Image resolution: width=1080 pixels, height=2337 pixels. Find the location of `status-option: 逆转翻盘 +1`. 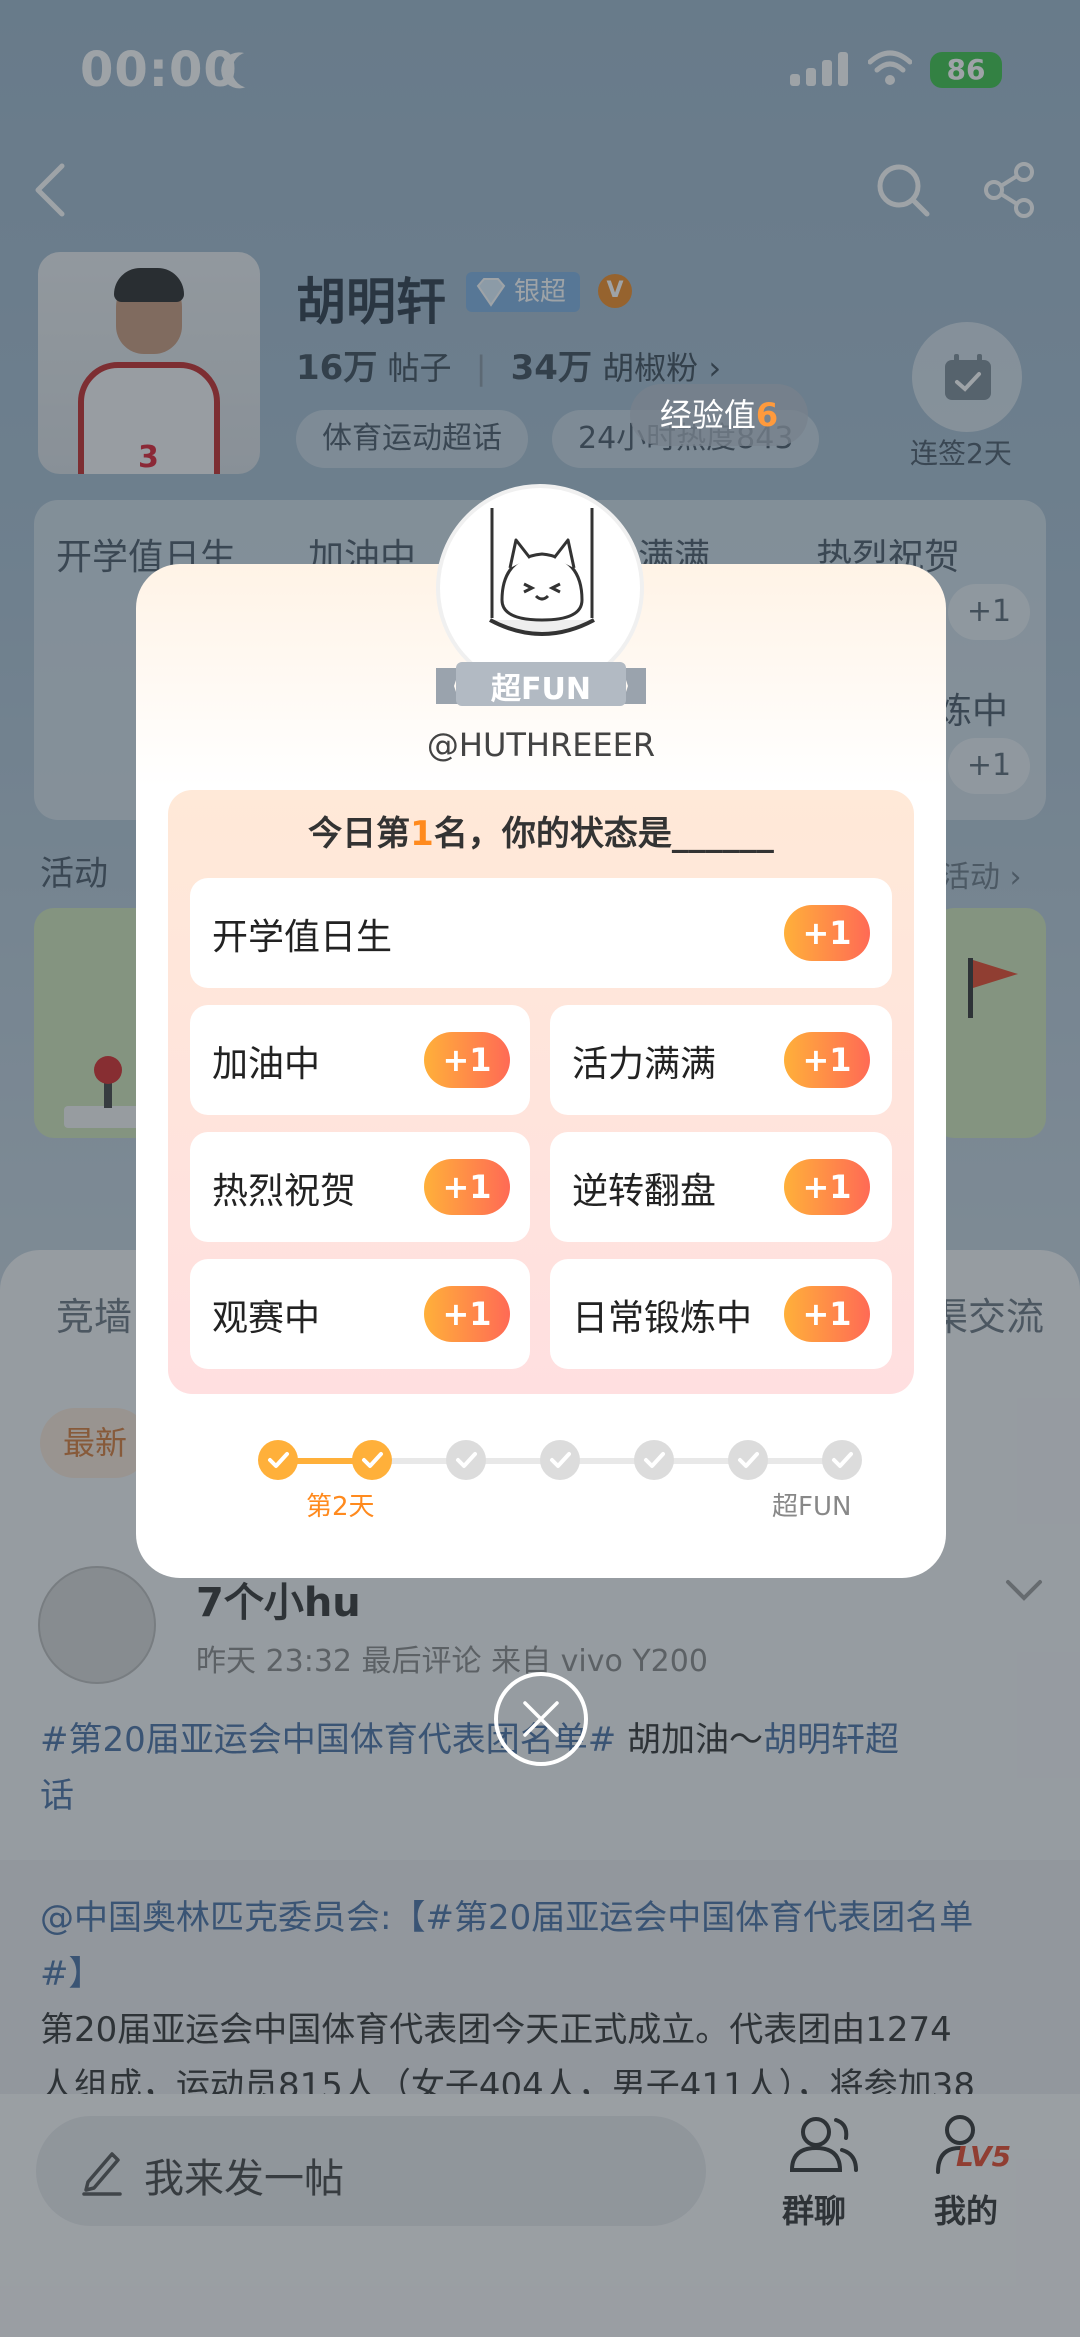

status-option: 逆转翻盘 +1 is located at coordinates (721, 1187).